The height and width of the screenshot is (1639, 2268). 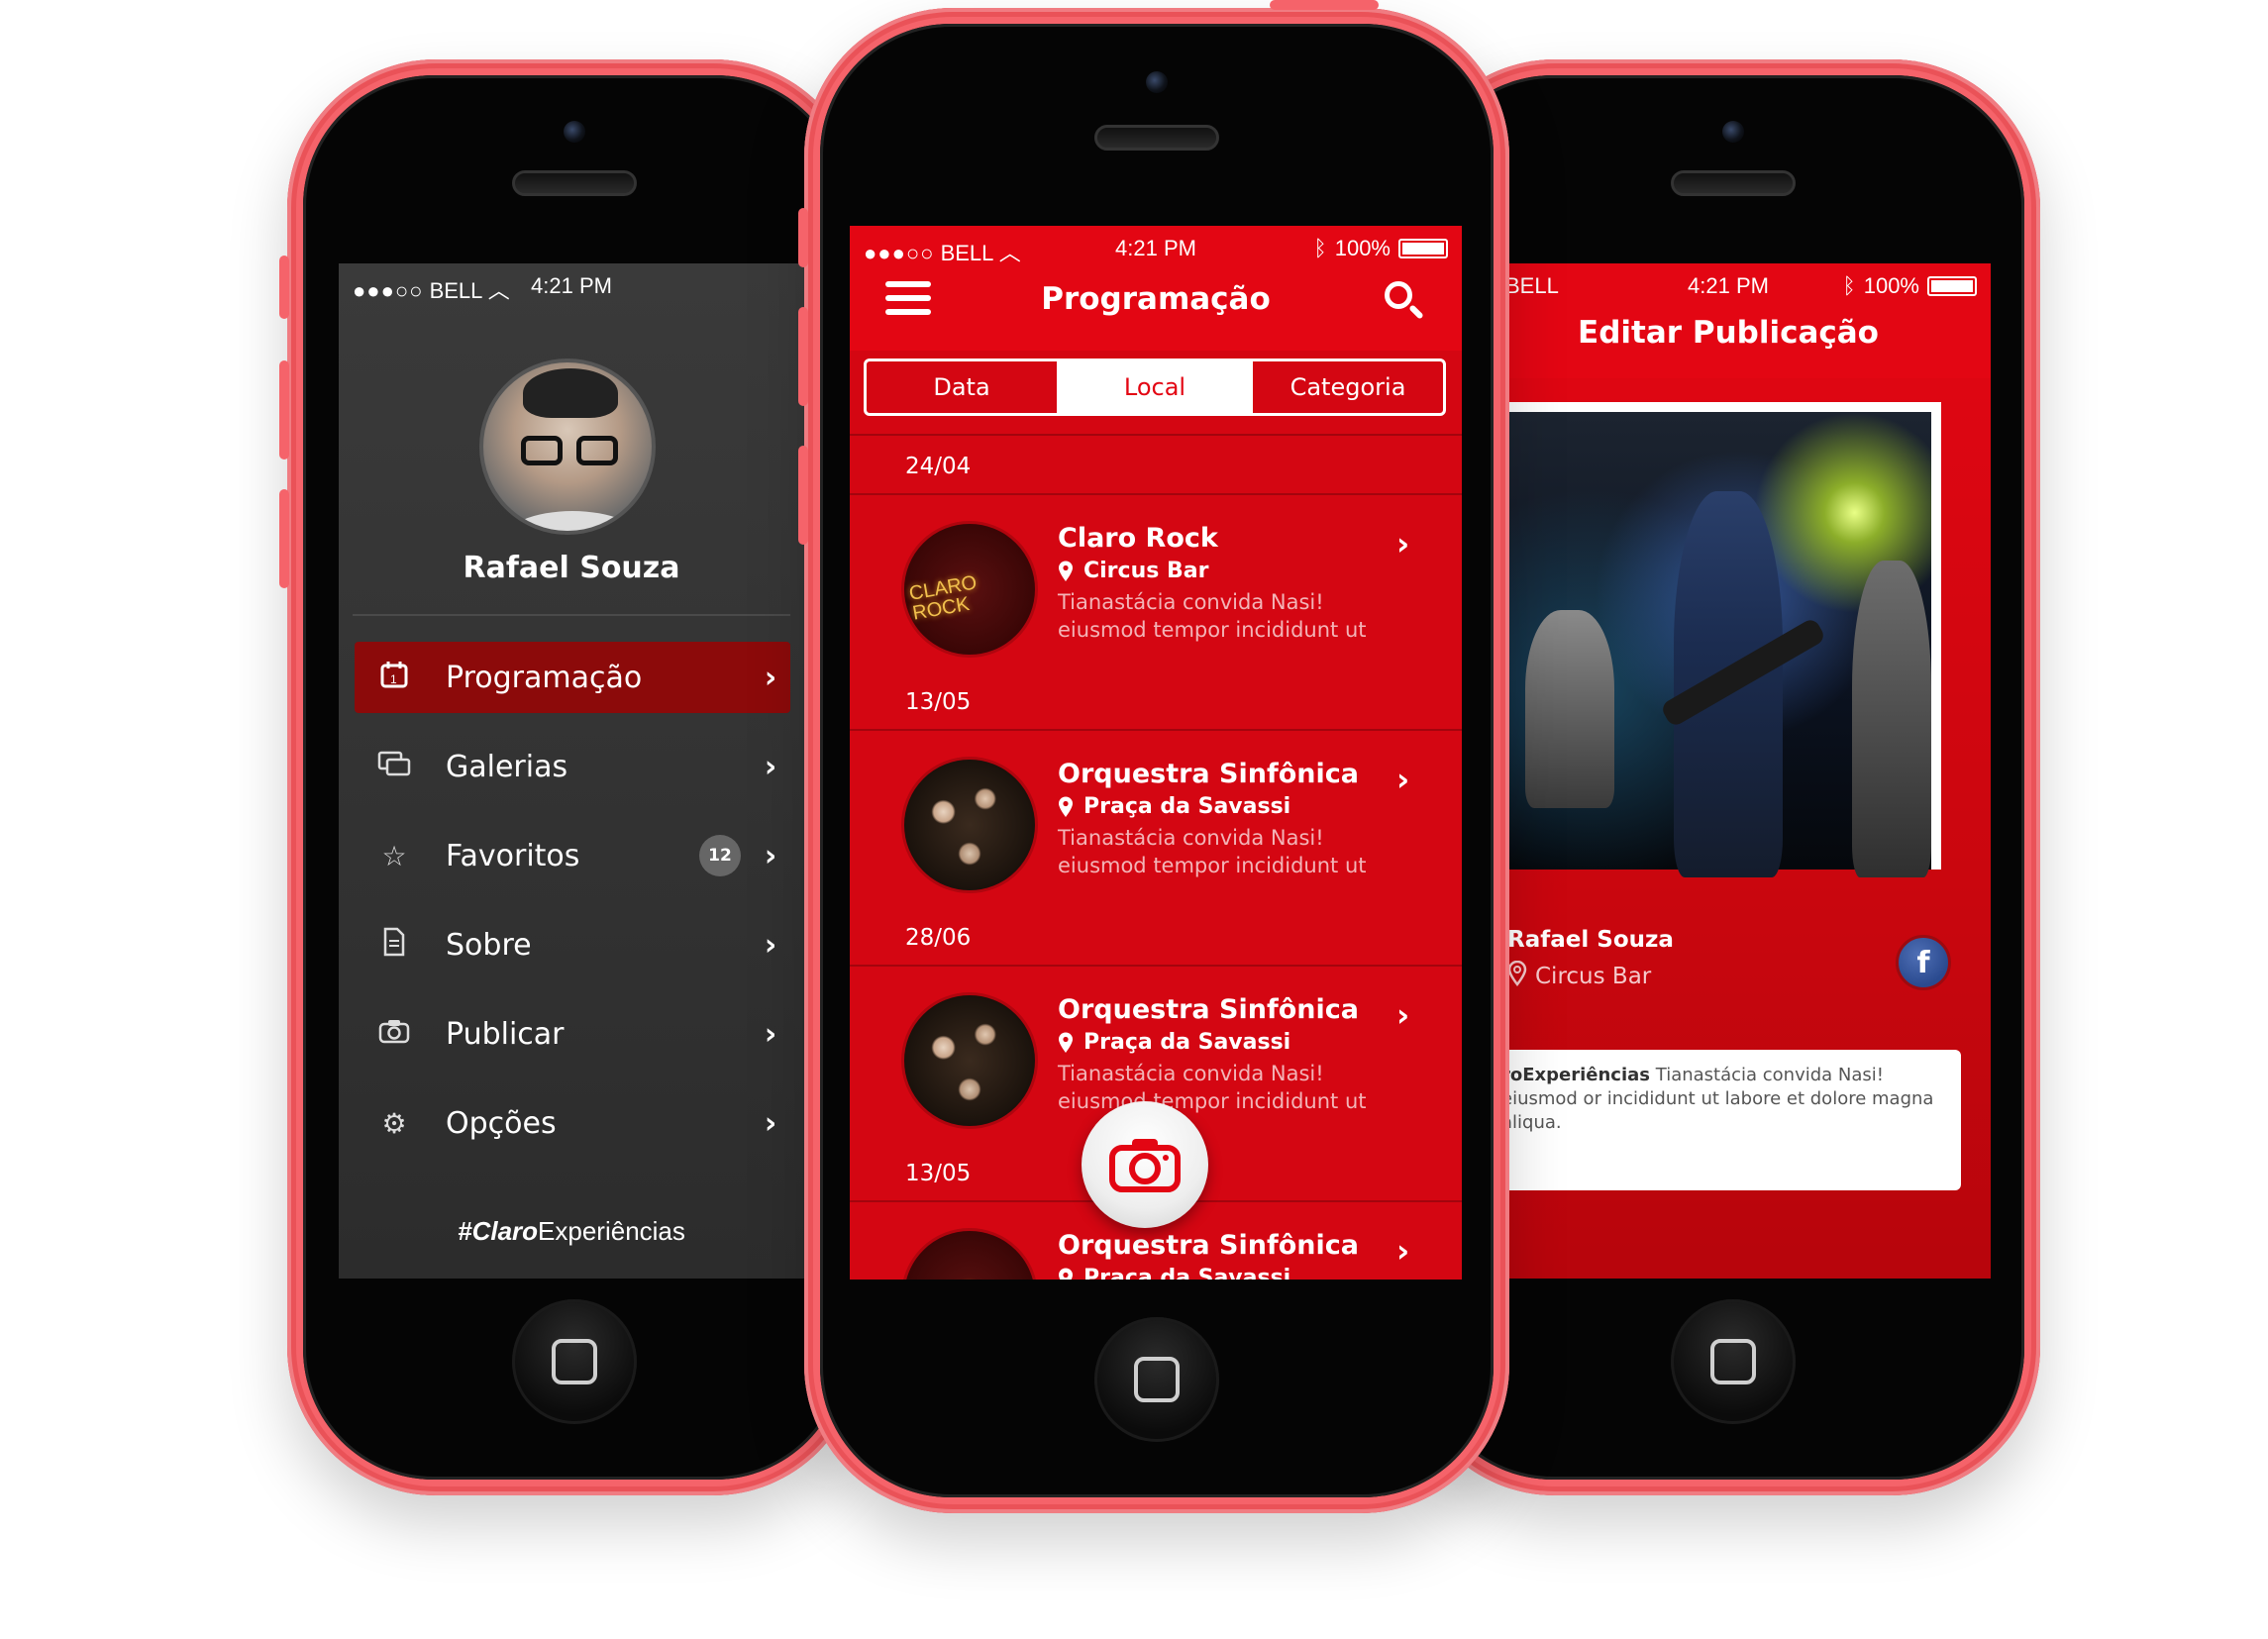 I want to click on event-title: Claro Rock, so click(x=1138, y=538).